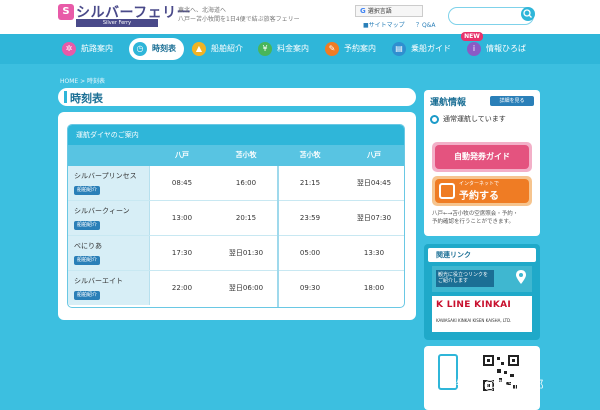  What do you see at coordinates (65, 97) in the screenshot?
I see `title-accent` at bounding box center [65, 97].